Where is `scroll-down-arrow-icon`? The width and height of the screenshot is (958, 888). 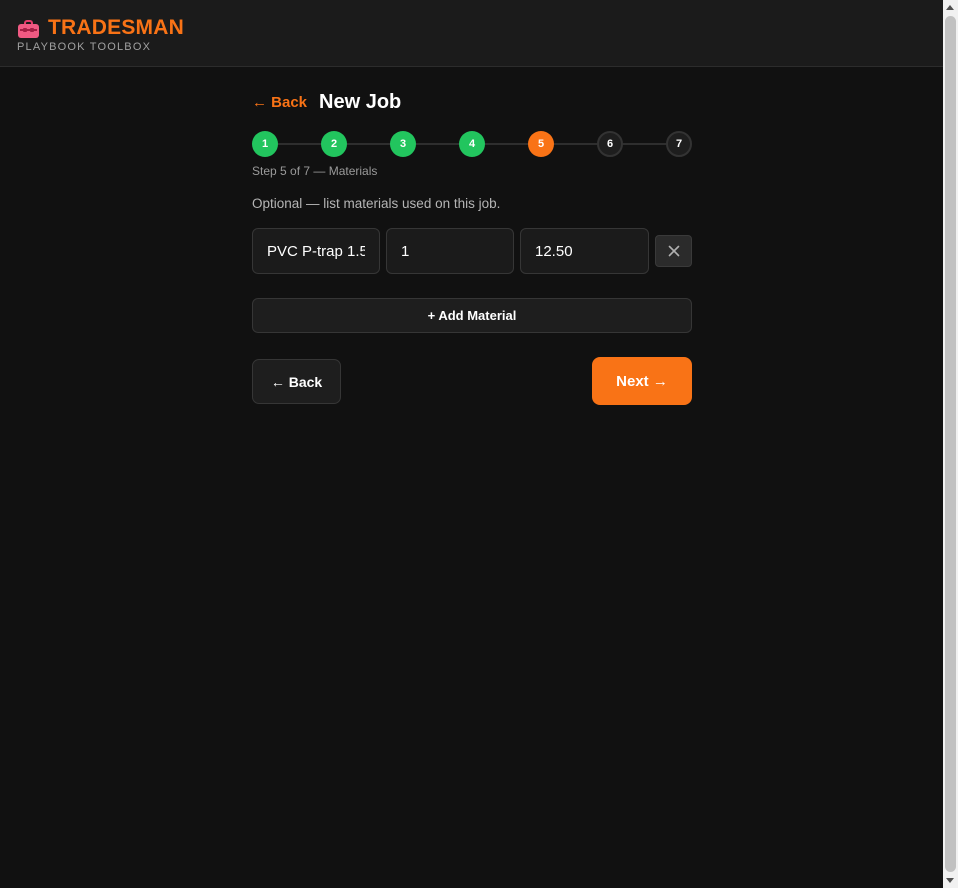
scroll-down-arrow-icon is located at coordinates (950, 880).